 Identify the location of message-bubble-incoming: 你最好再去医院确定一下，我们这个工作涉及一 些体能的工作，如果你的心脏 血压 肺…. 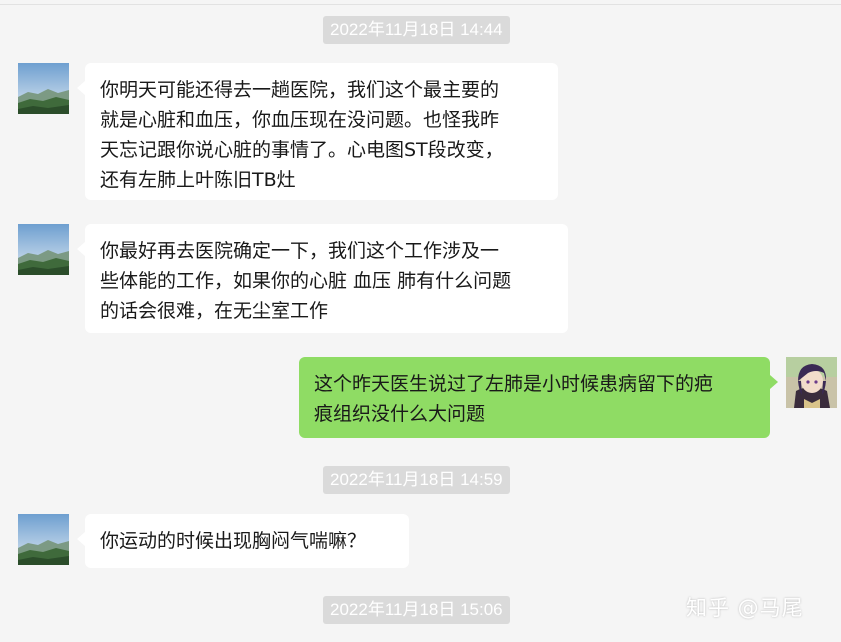
(326, 278).